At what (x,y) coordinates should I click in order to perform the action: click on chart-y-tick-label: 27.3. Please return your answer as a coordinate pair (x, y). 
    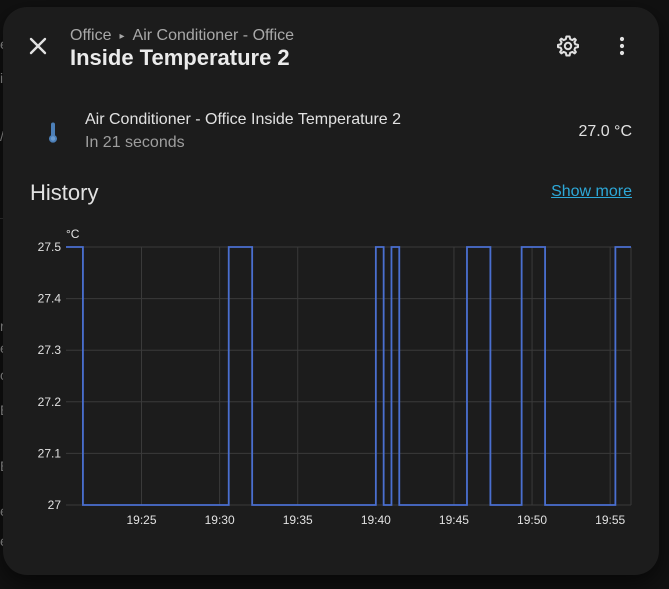
    Looking at the image, I should click on (50, 350).